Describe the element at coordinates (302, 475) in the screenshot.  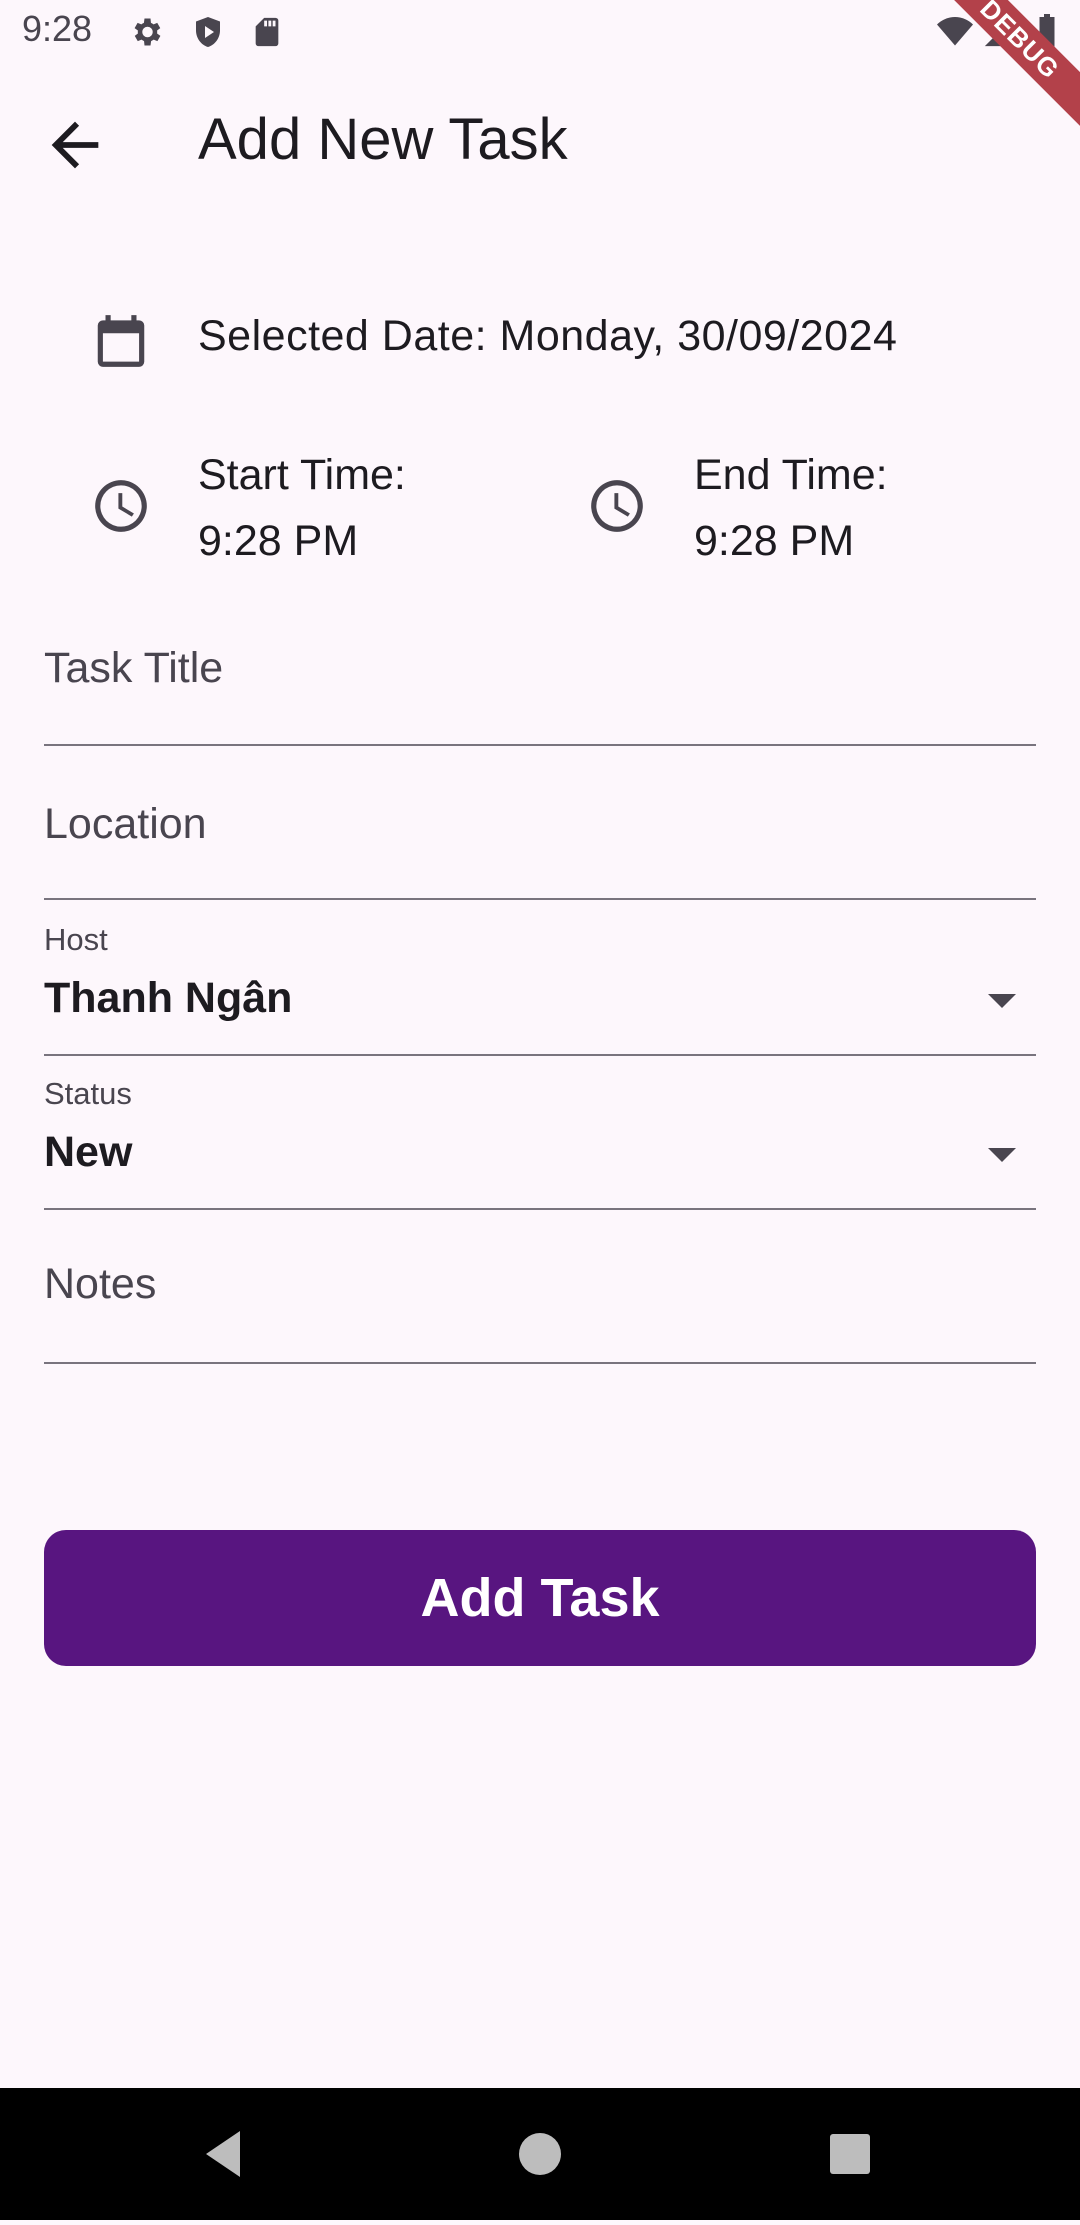
I see `start-time-label: Start Time:` at that location.